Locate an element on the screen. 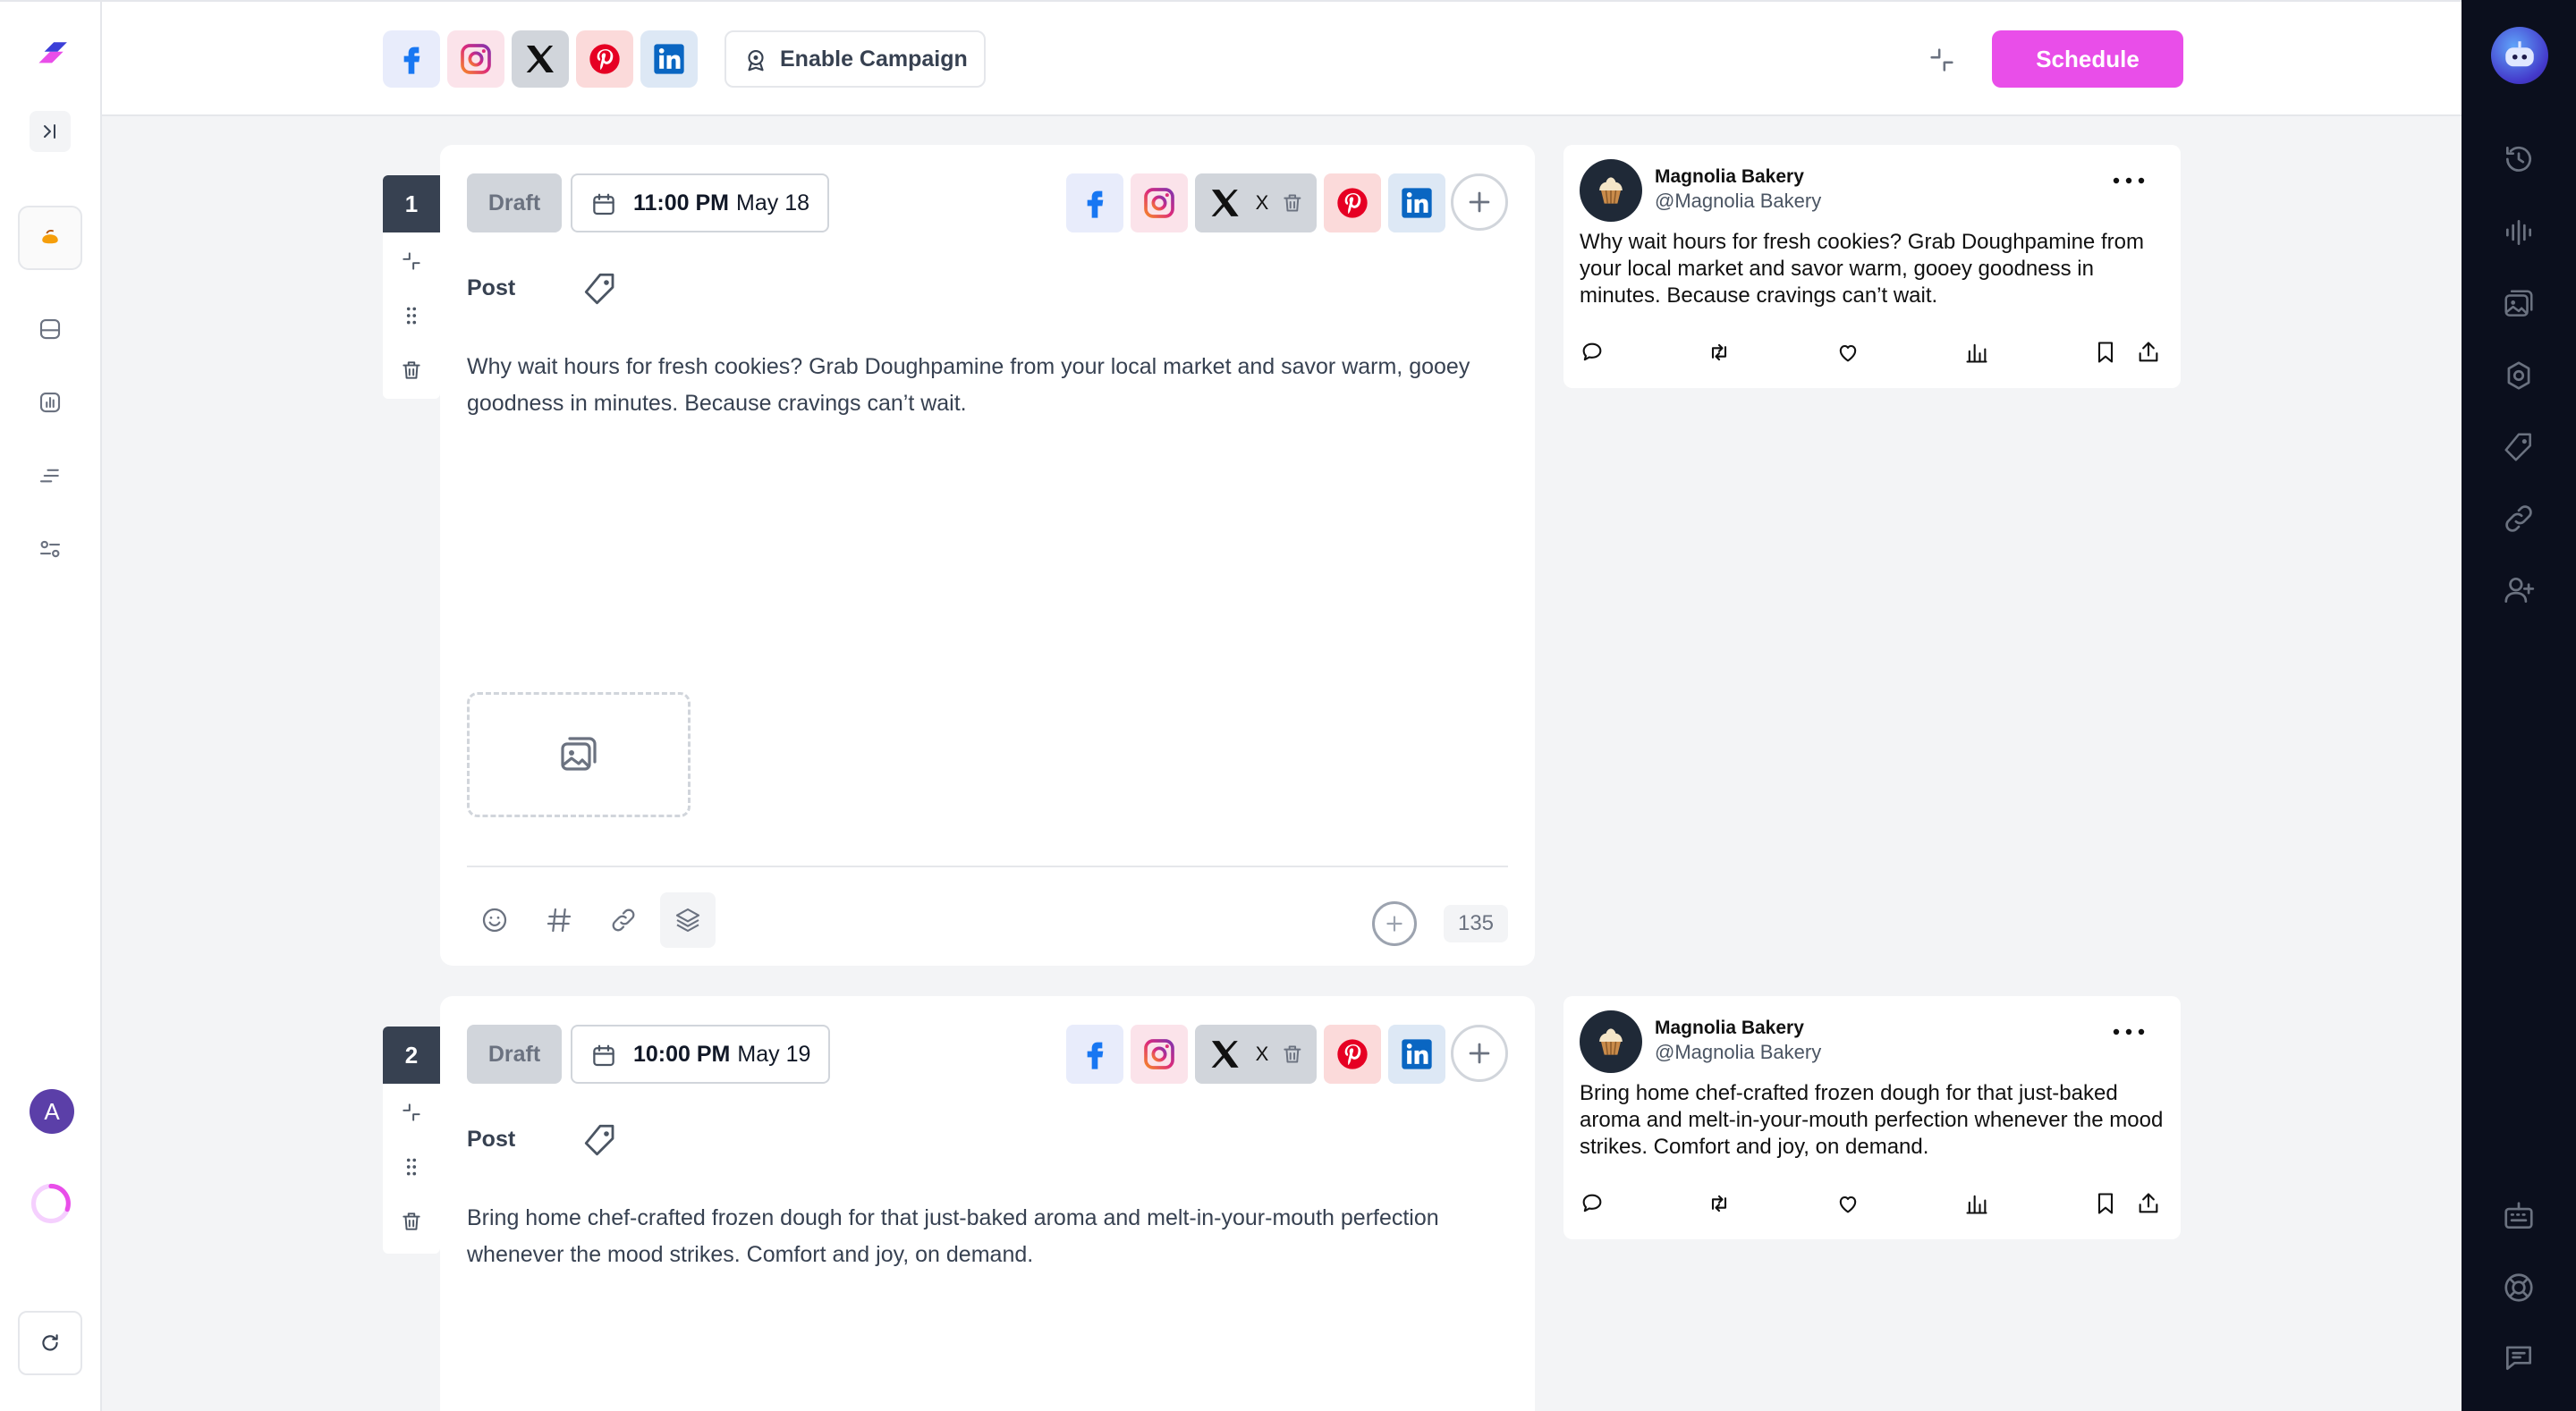 The image size is (2576, 1411). layers-button is located at coordinates (688, 920).